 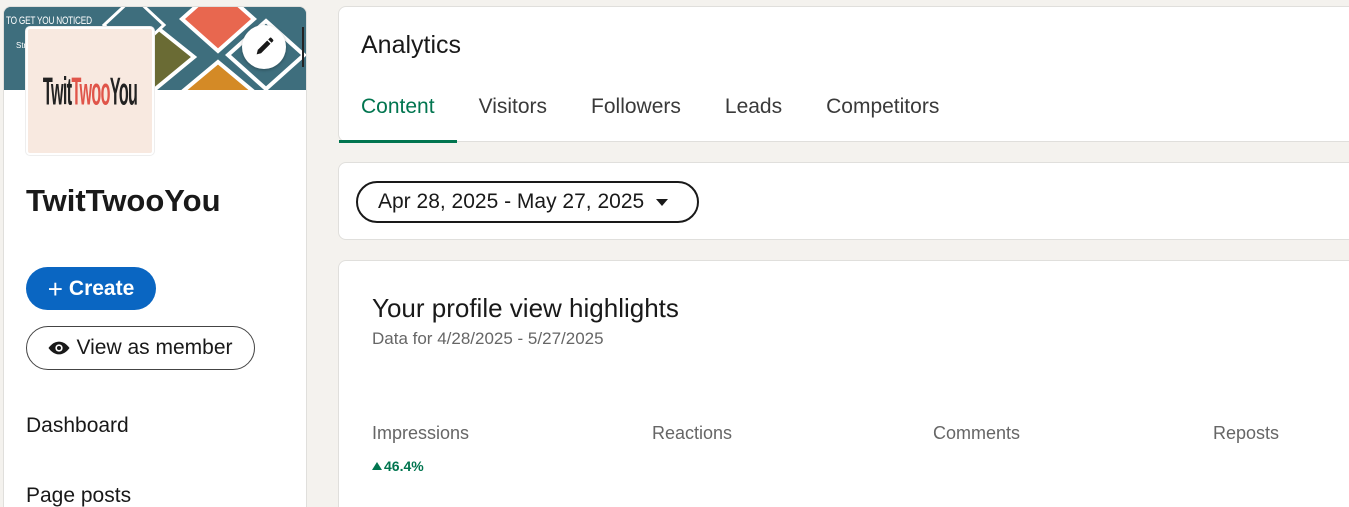 I want to click on highlights-subtitle: Data for 4/28/2025 - 5/27/2025, so click(x=488, y=338).